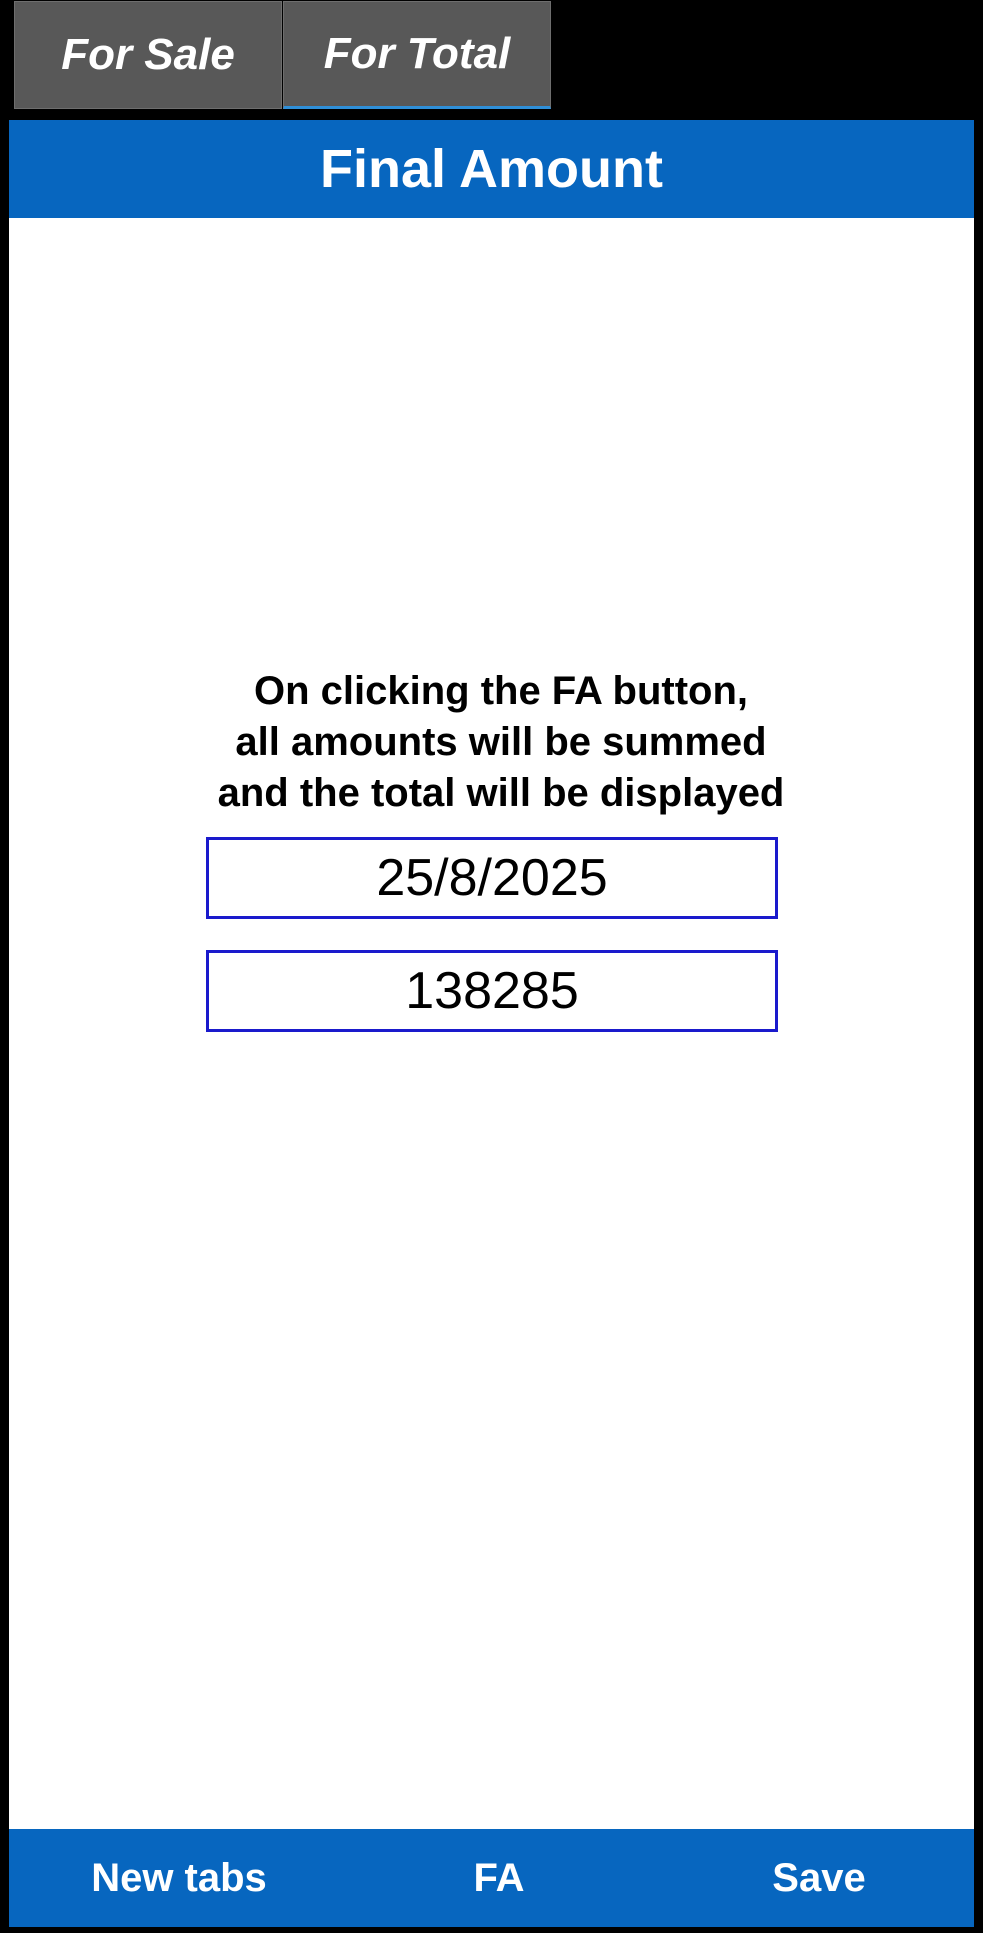 The image size is (983, 1933). Describe the element at coordinates (501, 691) in the screenshot. I see `instructions-line: On clicking the FA button,` at that location.